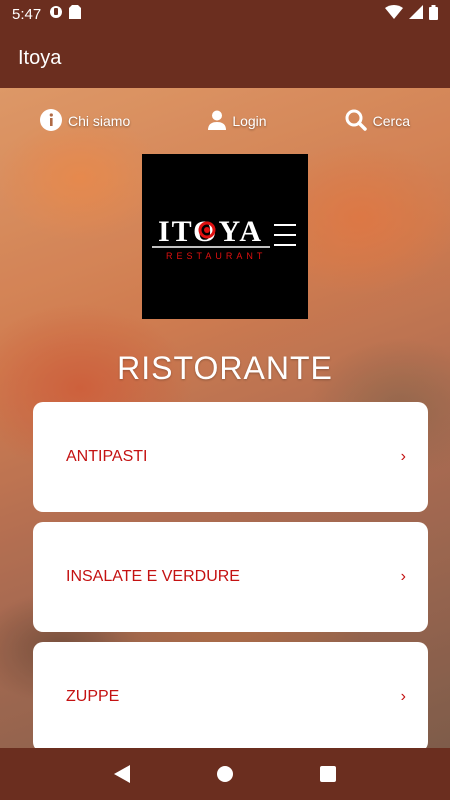  What do you see at coordinates (356, 121) in the screenshot?
I see `search-icon` at bounding box center [356, 121].